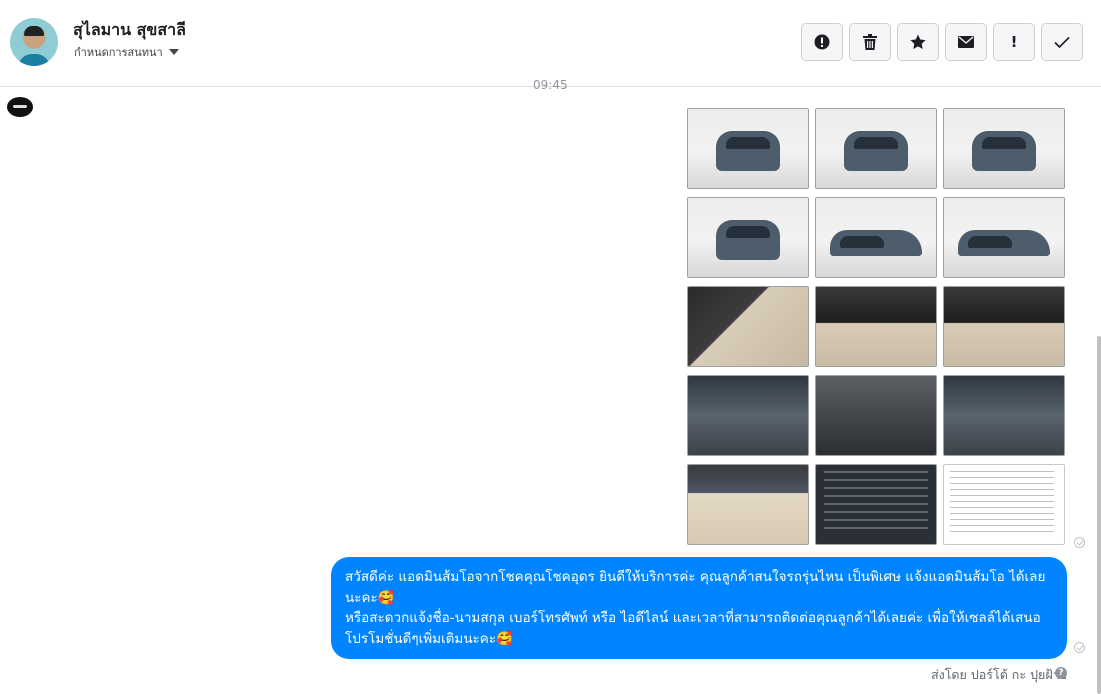 The height and width of the screenshot is (694, 1101). I want to click on checkmark-icon, so click(1062, 42).